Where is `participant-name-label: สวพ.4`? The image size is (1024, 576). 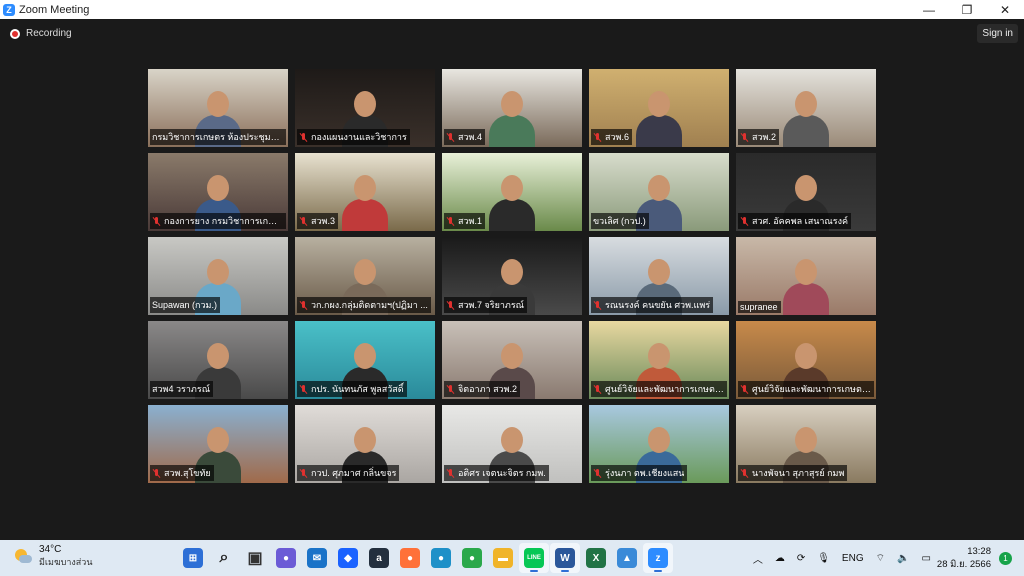
participant-name-label: สวพ.4 is located at coordinates (464, 137).